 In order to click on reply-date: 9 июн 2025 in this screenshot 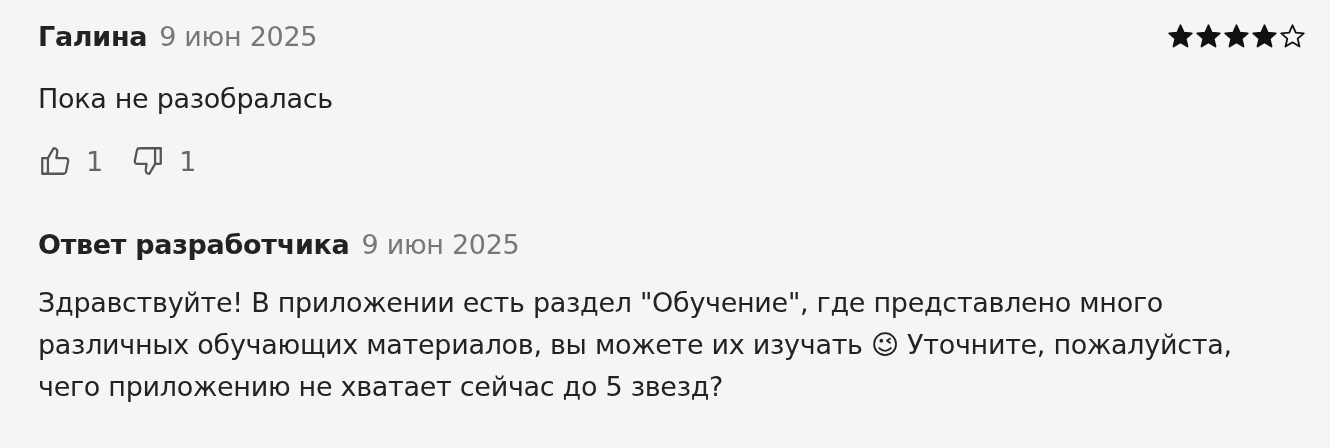, I will do `click(440, 244)`.